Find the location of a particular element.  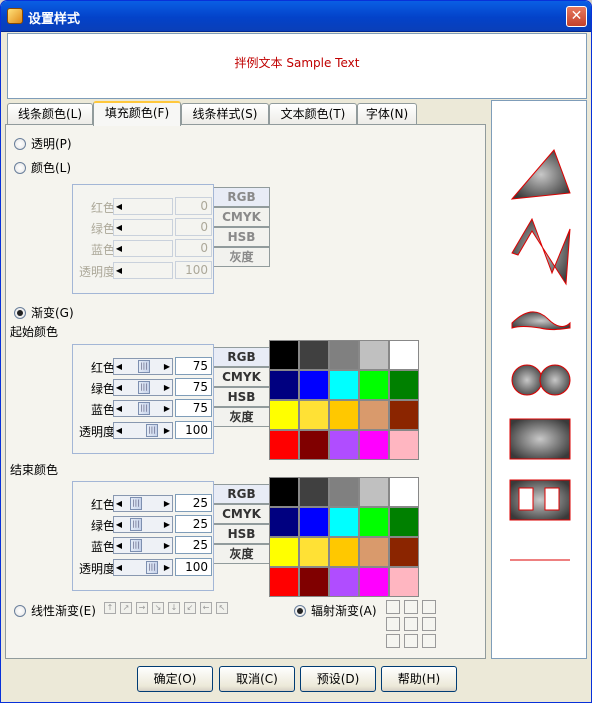

title-bar: 设置样式 ✕ is located at coordinates (296, 16).